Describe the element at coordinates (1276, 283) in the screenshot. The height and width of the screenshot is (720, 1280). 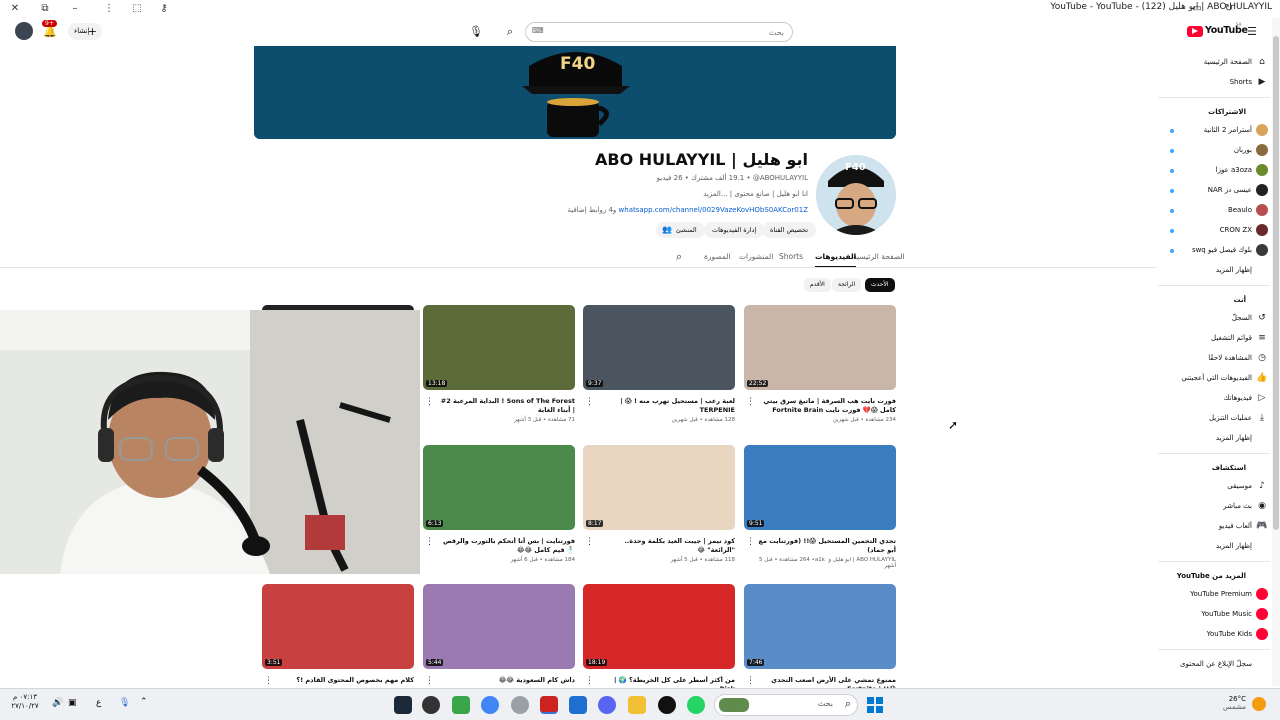
I see `scrollbar-thumb` at that location.